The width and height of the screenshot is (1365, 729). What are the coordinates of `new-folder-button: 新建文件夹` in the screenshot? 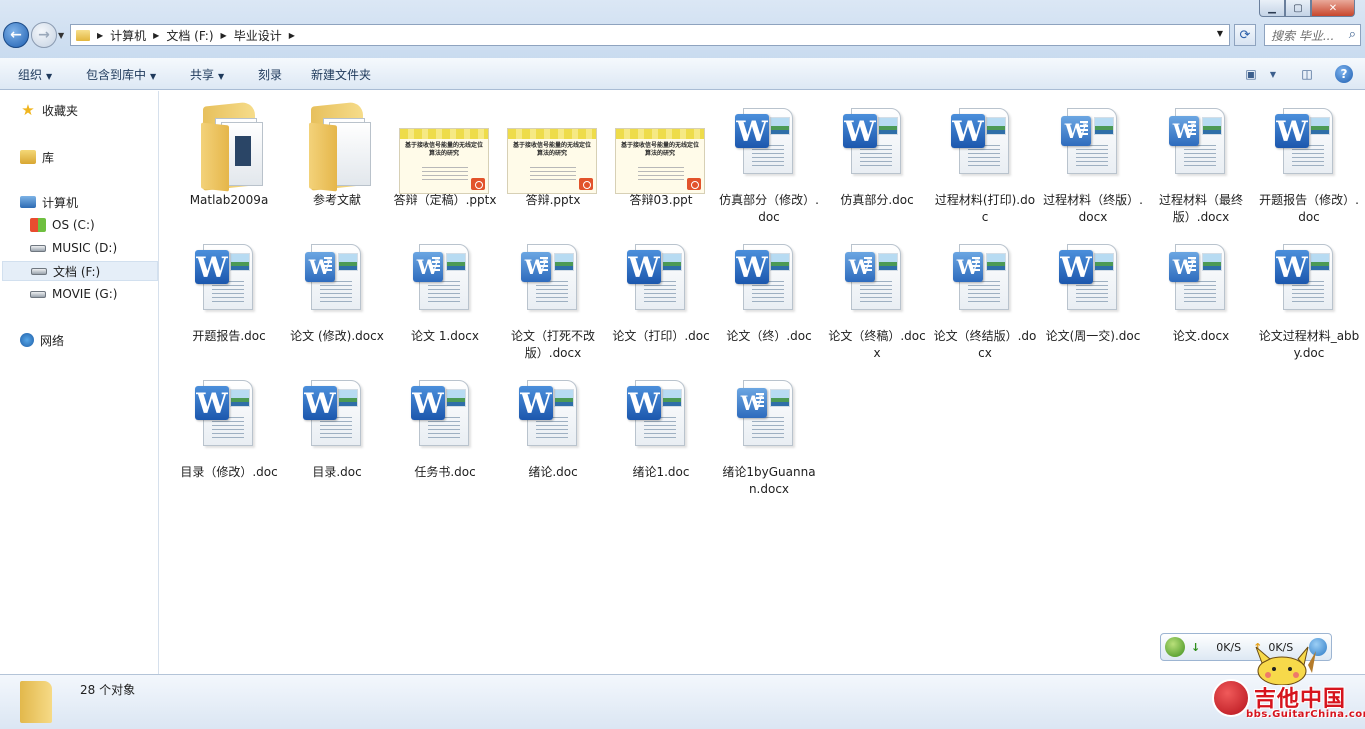 It's located at (341, 74).